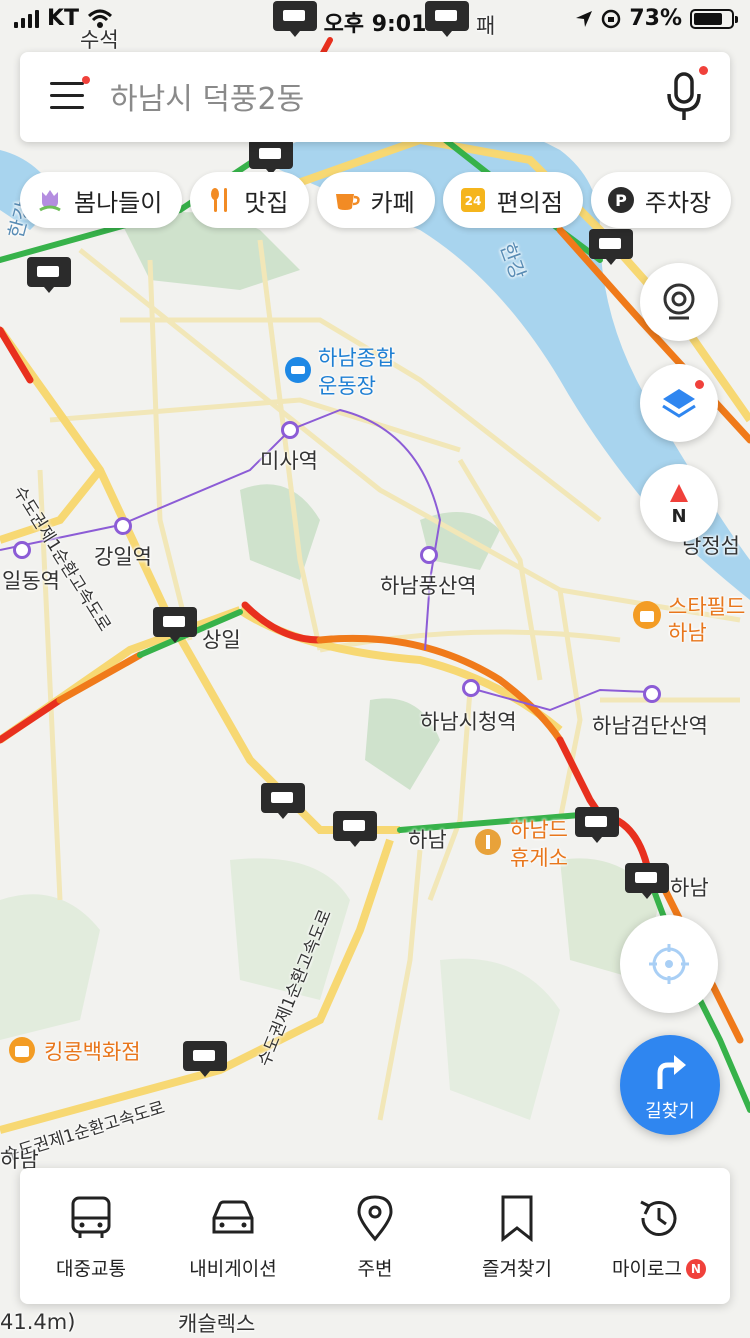 The height and width of the screenshot is (1338, 750). I want to click on cctv-toggle-button, so click(679, 302).